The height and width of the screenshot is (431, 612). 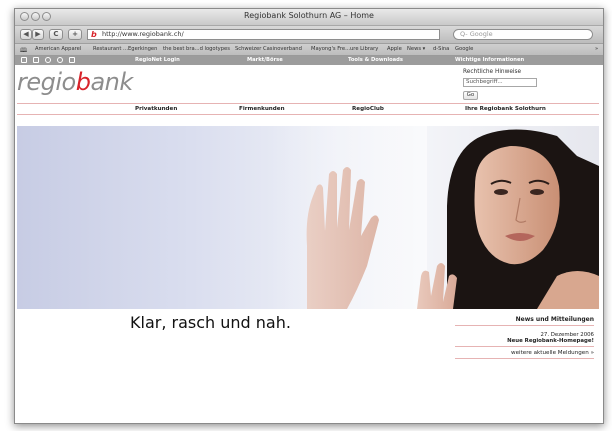 I want to click on home-icon, so click(x=24, y=60).